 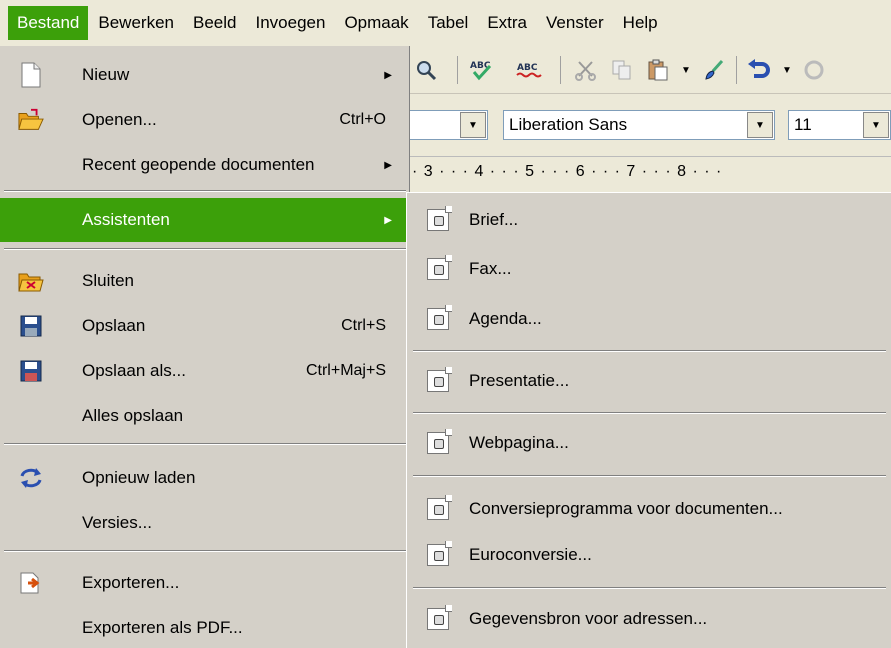 I want to click on menu-bestand: Bestand, so click(x=48, y=23).